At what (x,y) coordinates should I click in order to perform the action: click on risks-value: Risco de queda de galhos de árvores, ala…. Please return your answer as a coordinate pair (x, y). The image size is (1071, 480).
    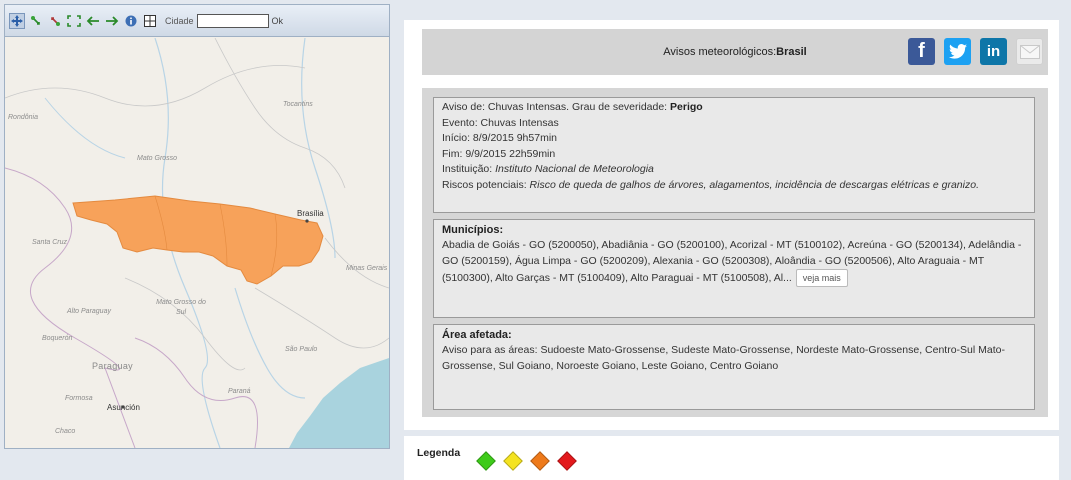
    Looking at the image, I should click on (754, 184).